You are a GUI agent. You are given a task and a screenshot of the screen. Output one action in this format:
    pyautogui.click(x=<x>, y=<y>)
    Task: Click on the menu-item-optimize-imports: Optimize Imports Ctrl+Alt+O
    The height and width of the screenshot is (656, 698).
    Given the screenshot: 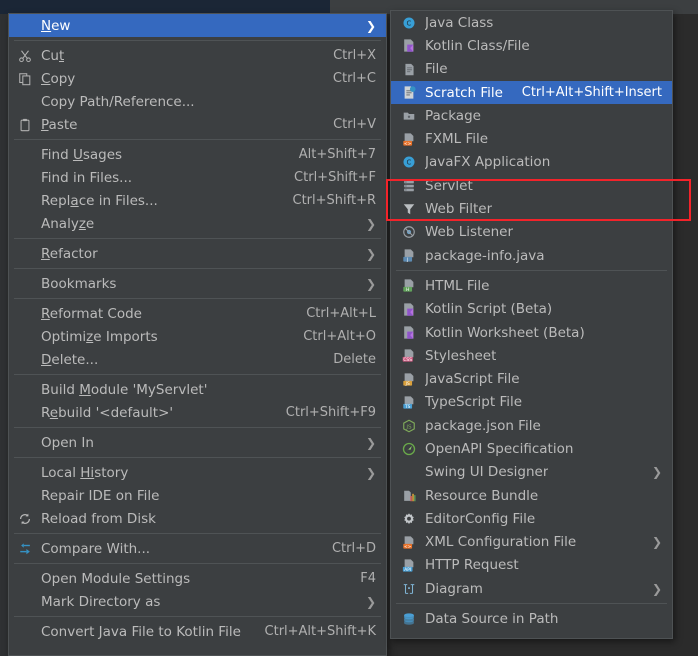 What is the action you would take?
    pyautogui.click(x=197, y=336)
    